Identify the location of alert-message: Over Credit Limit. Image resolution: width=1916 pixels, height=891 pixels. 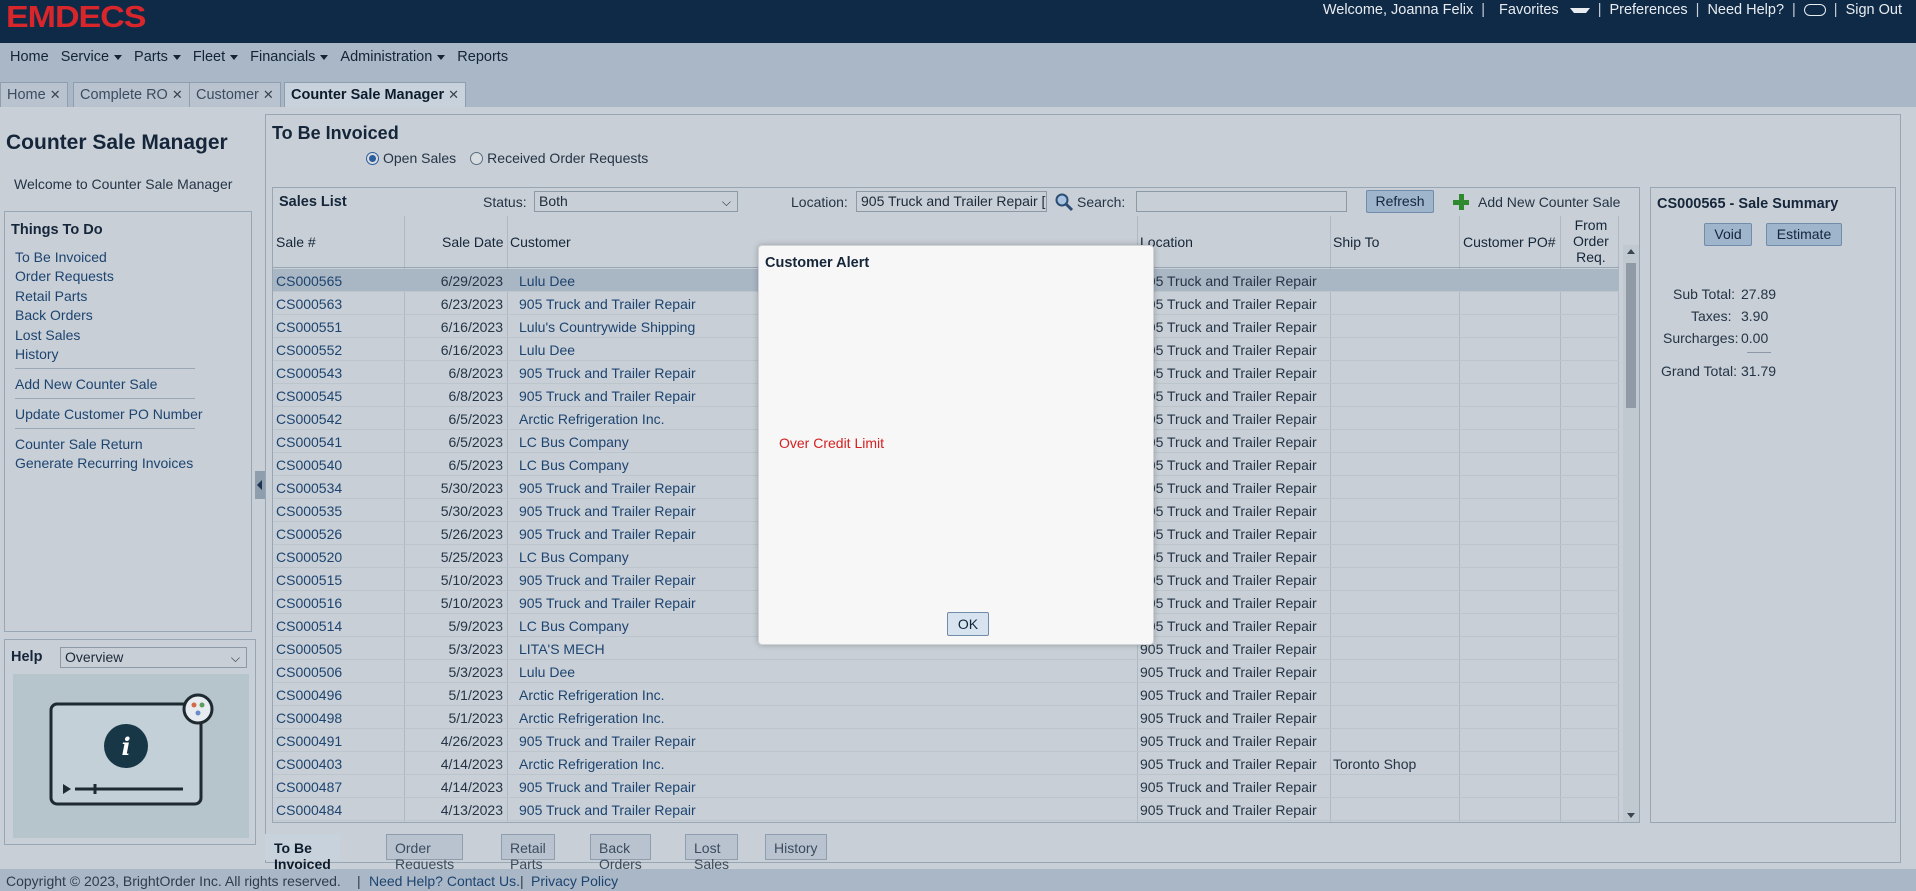
(832, 443).